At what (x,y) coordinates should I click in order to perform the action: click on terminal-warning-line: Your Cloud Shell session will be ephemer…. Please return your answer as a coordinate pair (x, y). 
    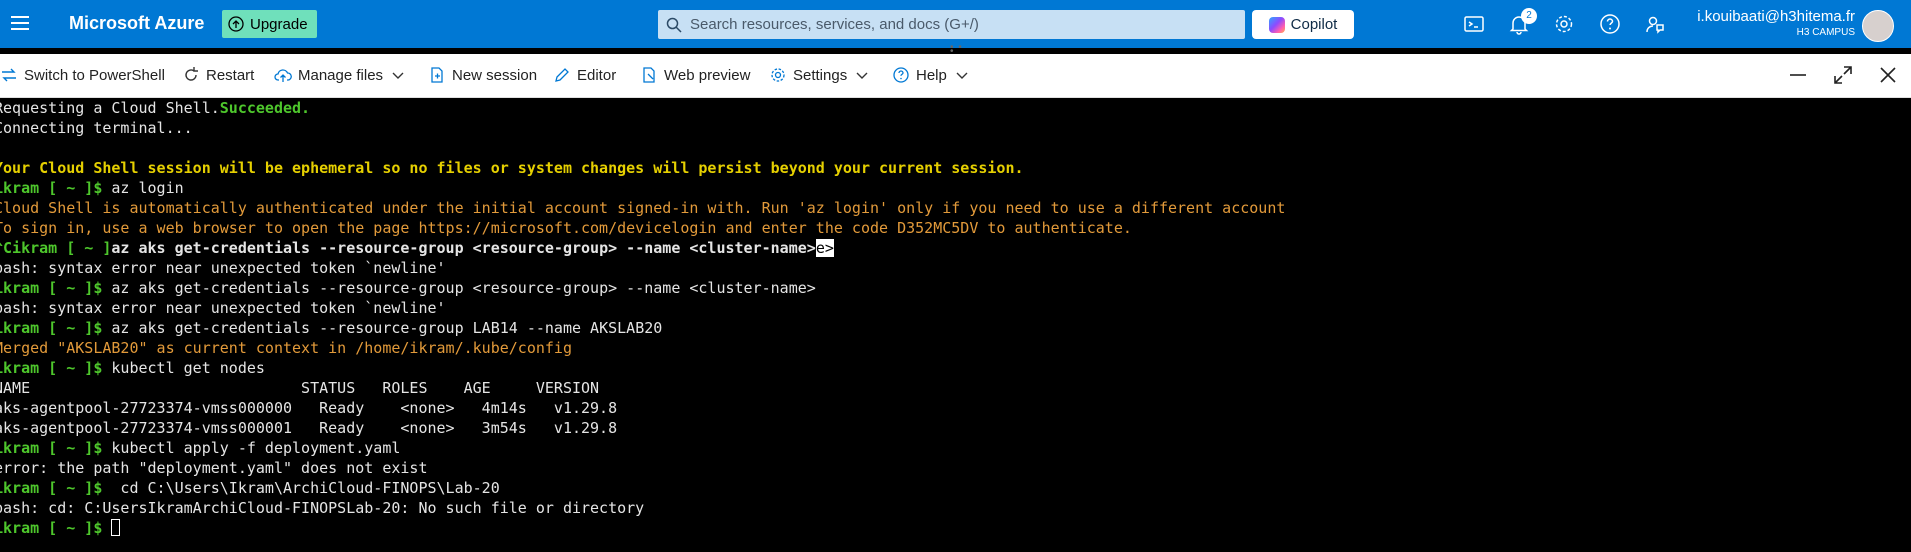
    Looking at the image, I should click on (512, 168).